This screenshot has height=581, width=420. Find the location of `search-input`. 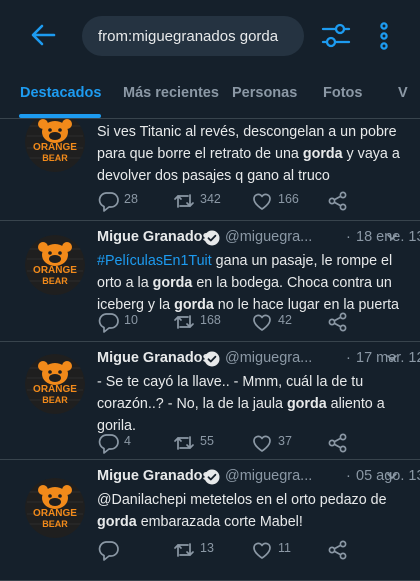

search-input is located at coordinates (196, 36).